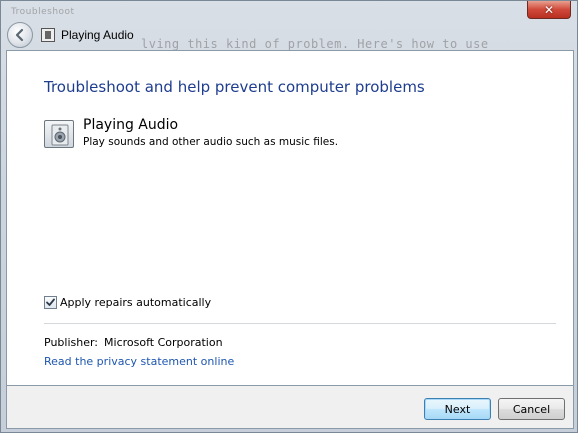  What do you see at coordinates (163, 342) in the screenshot?
I see `publisher-value: Microsoft Corporation` at bounding box center [163, 342].